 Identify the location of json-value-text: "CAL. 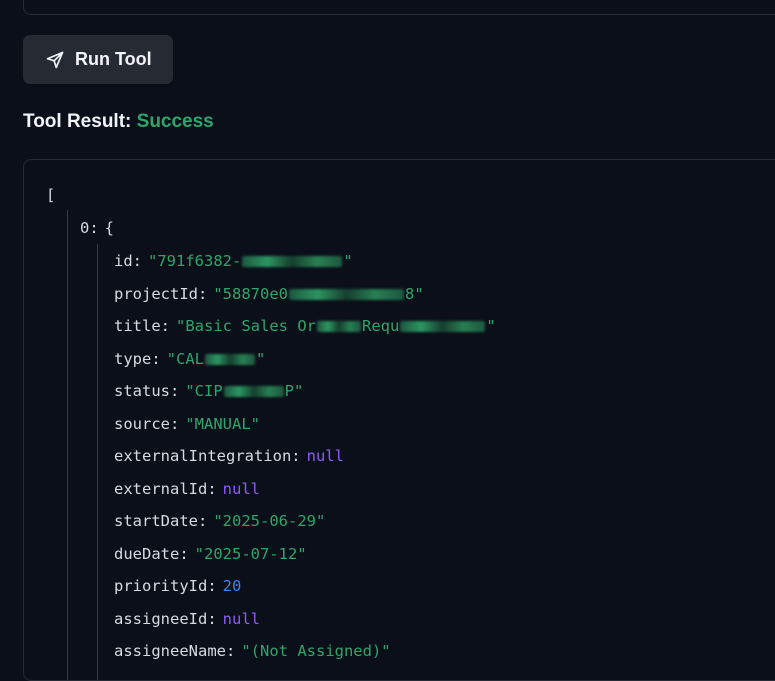
(185, 358).